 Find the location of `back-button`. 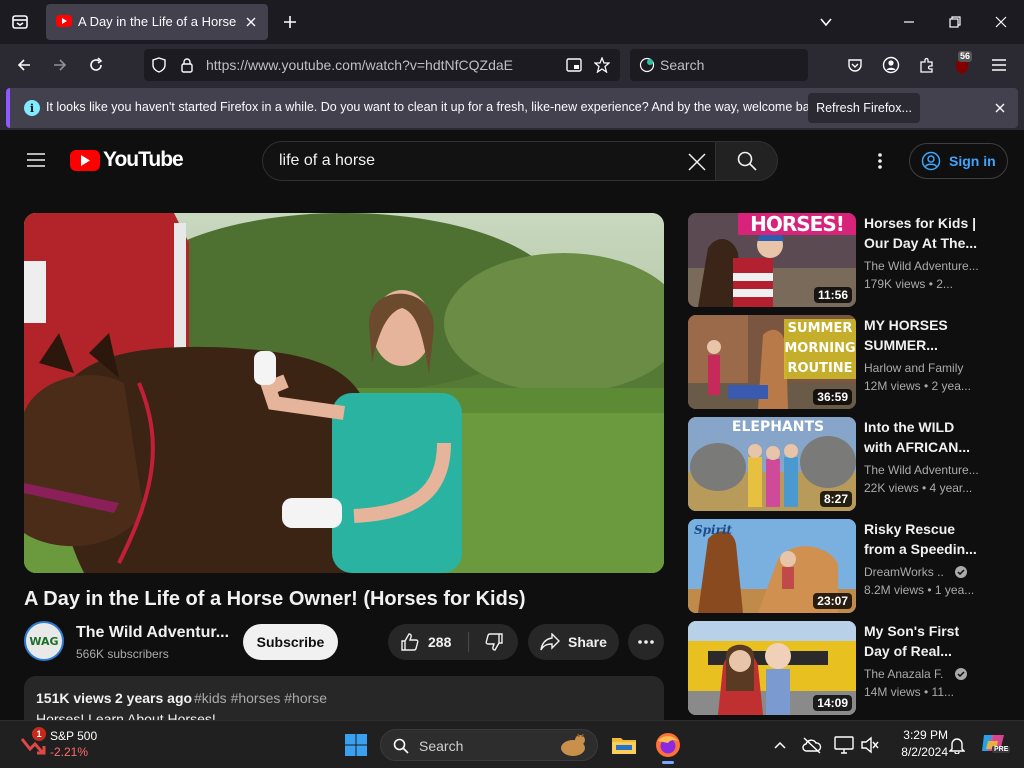

back-button is located at coordinates (24, 65).